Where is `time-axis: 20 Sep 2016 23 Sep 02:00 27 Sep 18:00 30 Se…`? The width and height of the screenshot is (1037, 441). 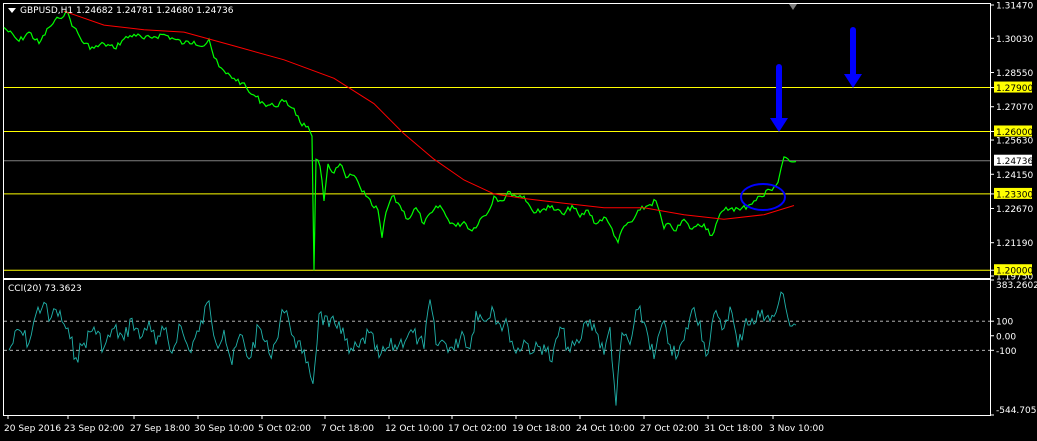
time-axis: 20 Sep 2016 23 Sep 02:00 27 Sep 18:00 30 Se… is located at coordinates (414, 424).